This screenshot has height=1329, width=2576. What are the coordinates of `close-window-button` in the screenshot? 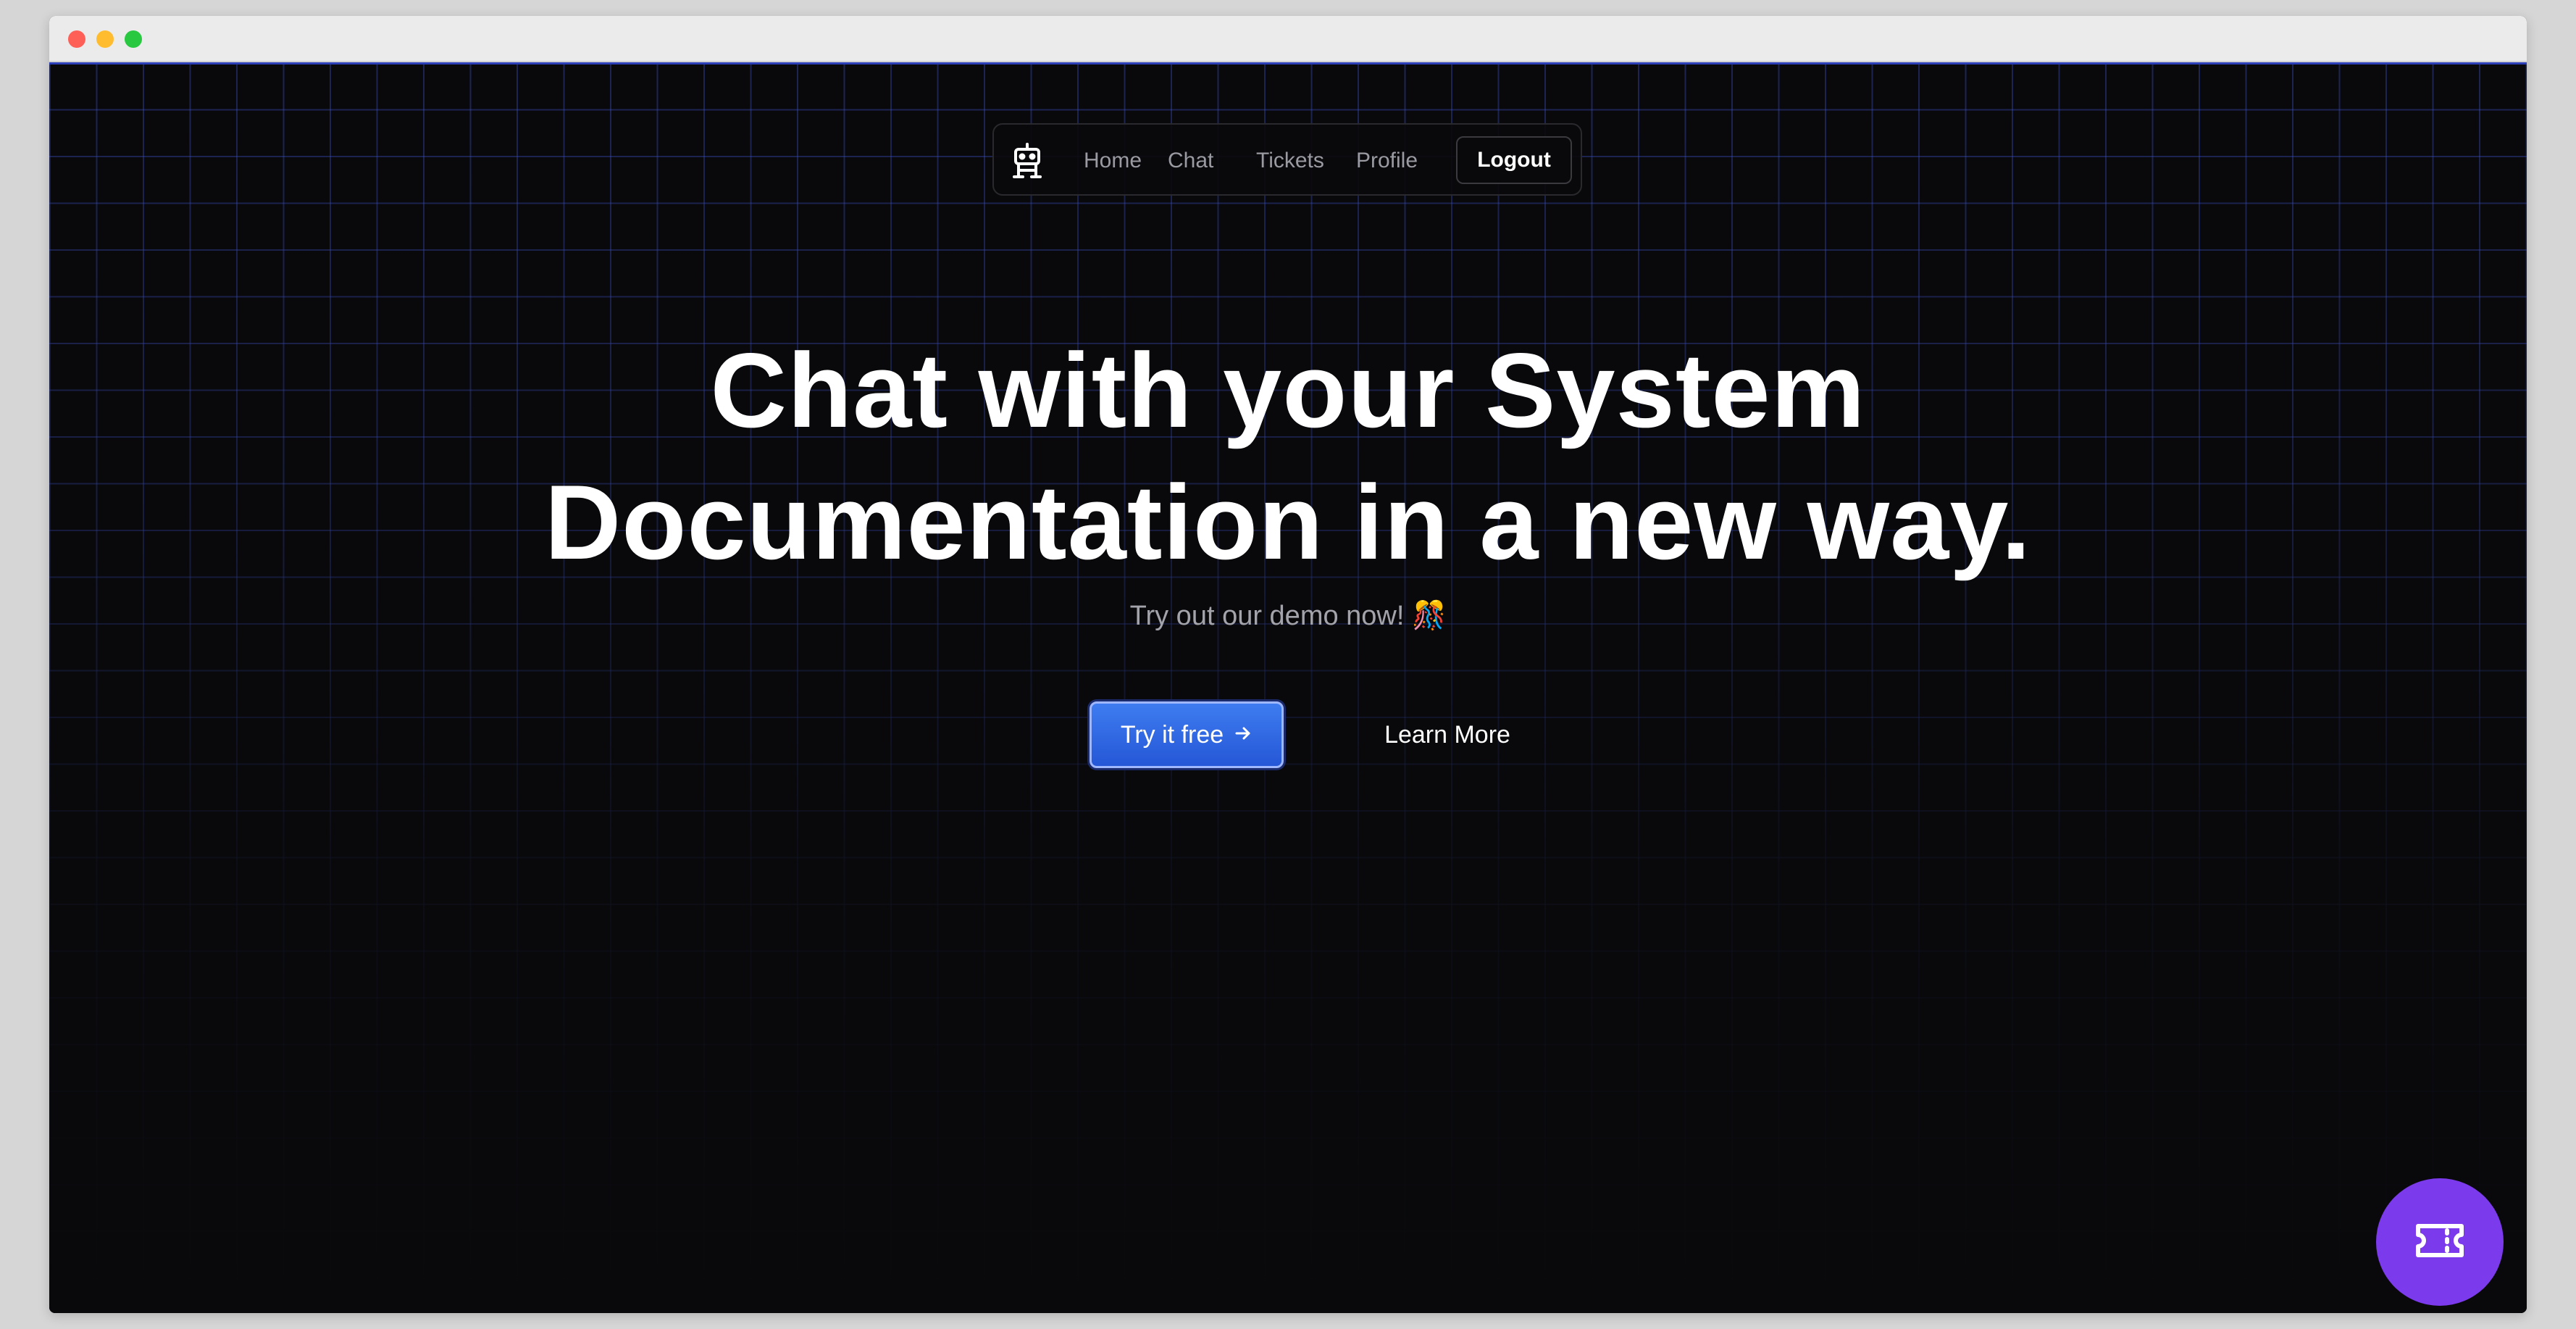 It's located at (76, 39).